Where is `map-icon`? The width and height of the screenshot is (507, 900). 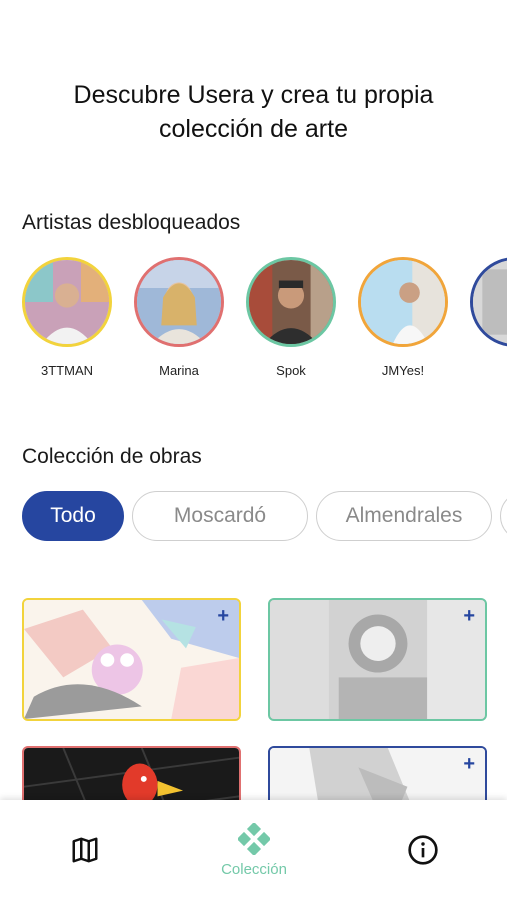
map-icon is located at coordinates (85, 850).